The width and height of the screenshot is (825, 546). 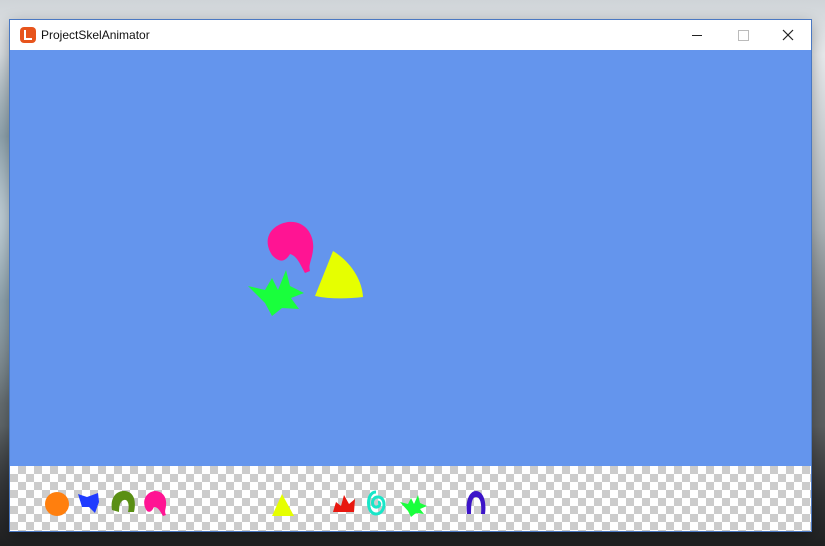 What do you see at coordinates (155, 503) in the screenshot?
I see `magenta-head-sprite` at bounding box center [155, 503].